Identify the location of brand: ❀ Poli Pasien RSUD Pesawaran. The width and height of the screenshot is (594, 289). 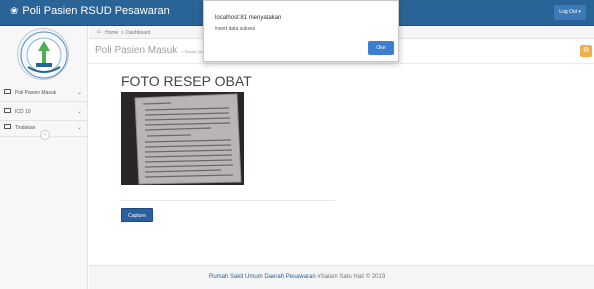
(90, 11).